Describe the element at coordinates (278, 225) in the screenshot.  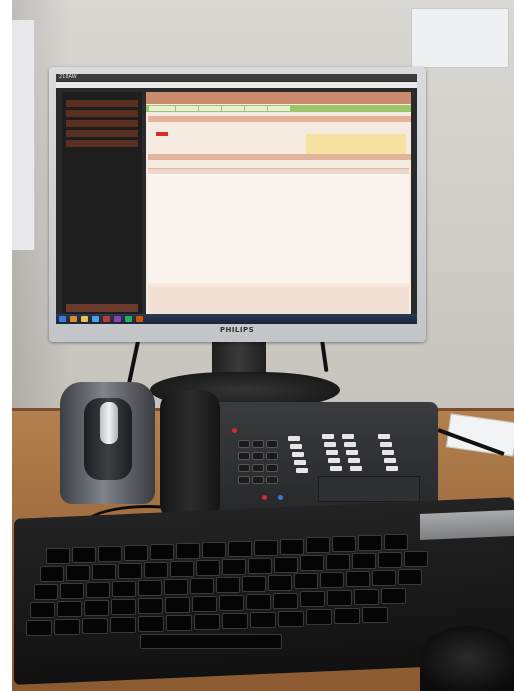
I see `record-list` at that location.